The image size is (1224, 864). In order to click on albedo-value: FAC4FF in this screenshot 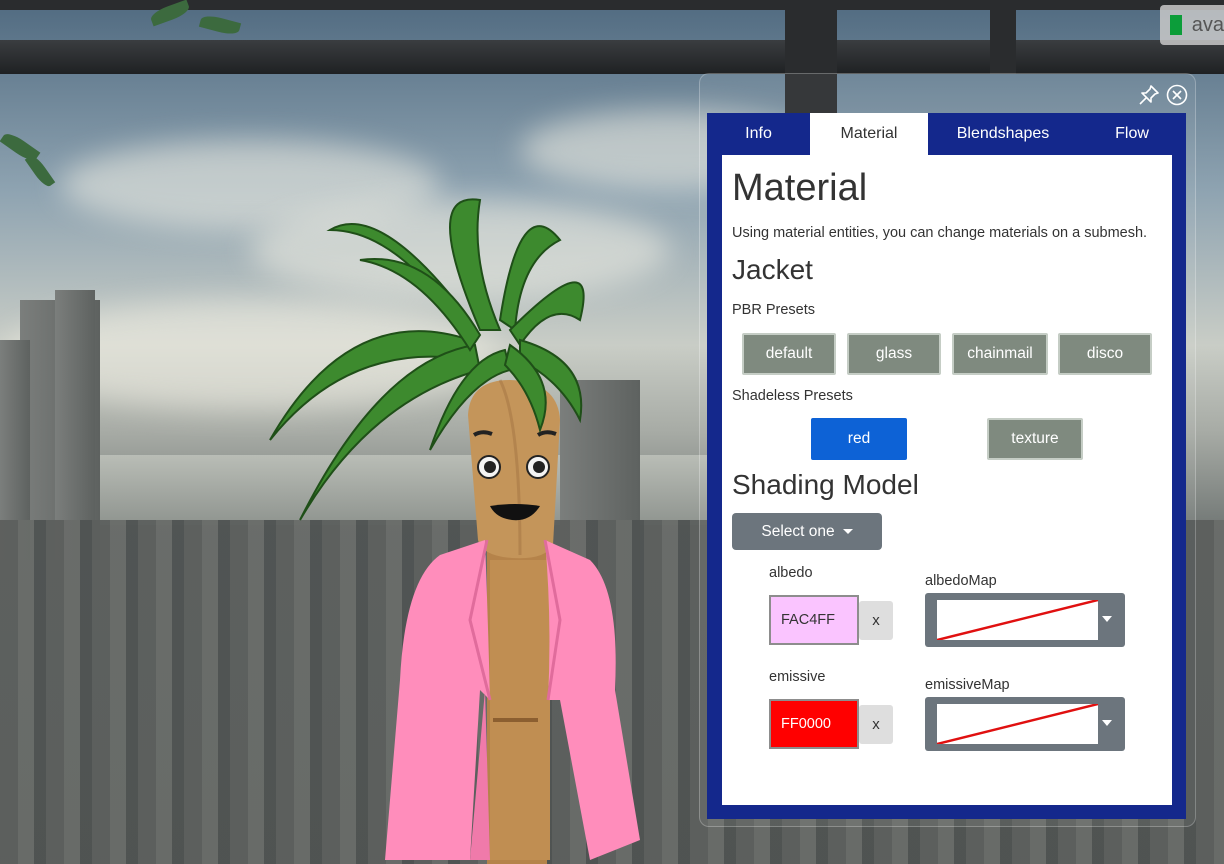, I will do `click(808, 620)`.